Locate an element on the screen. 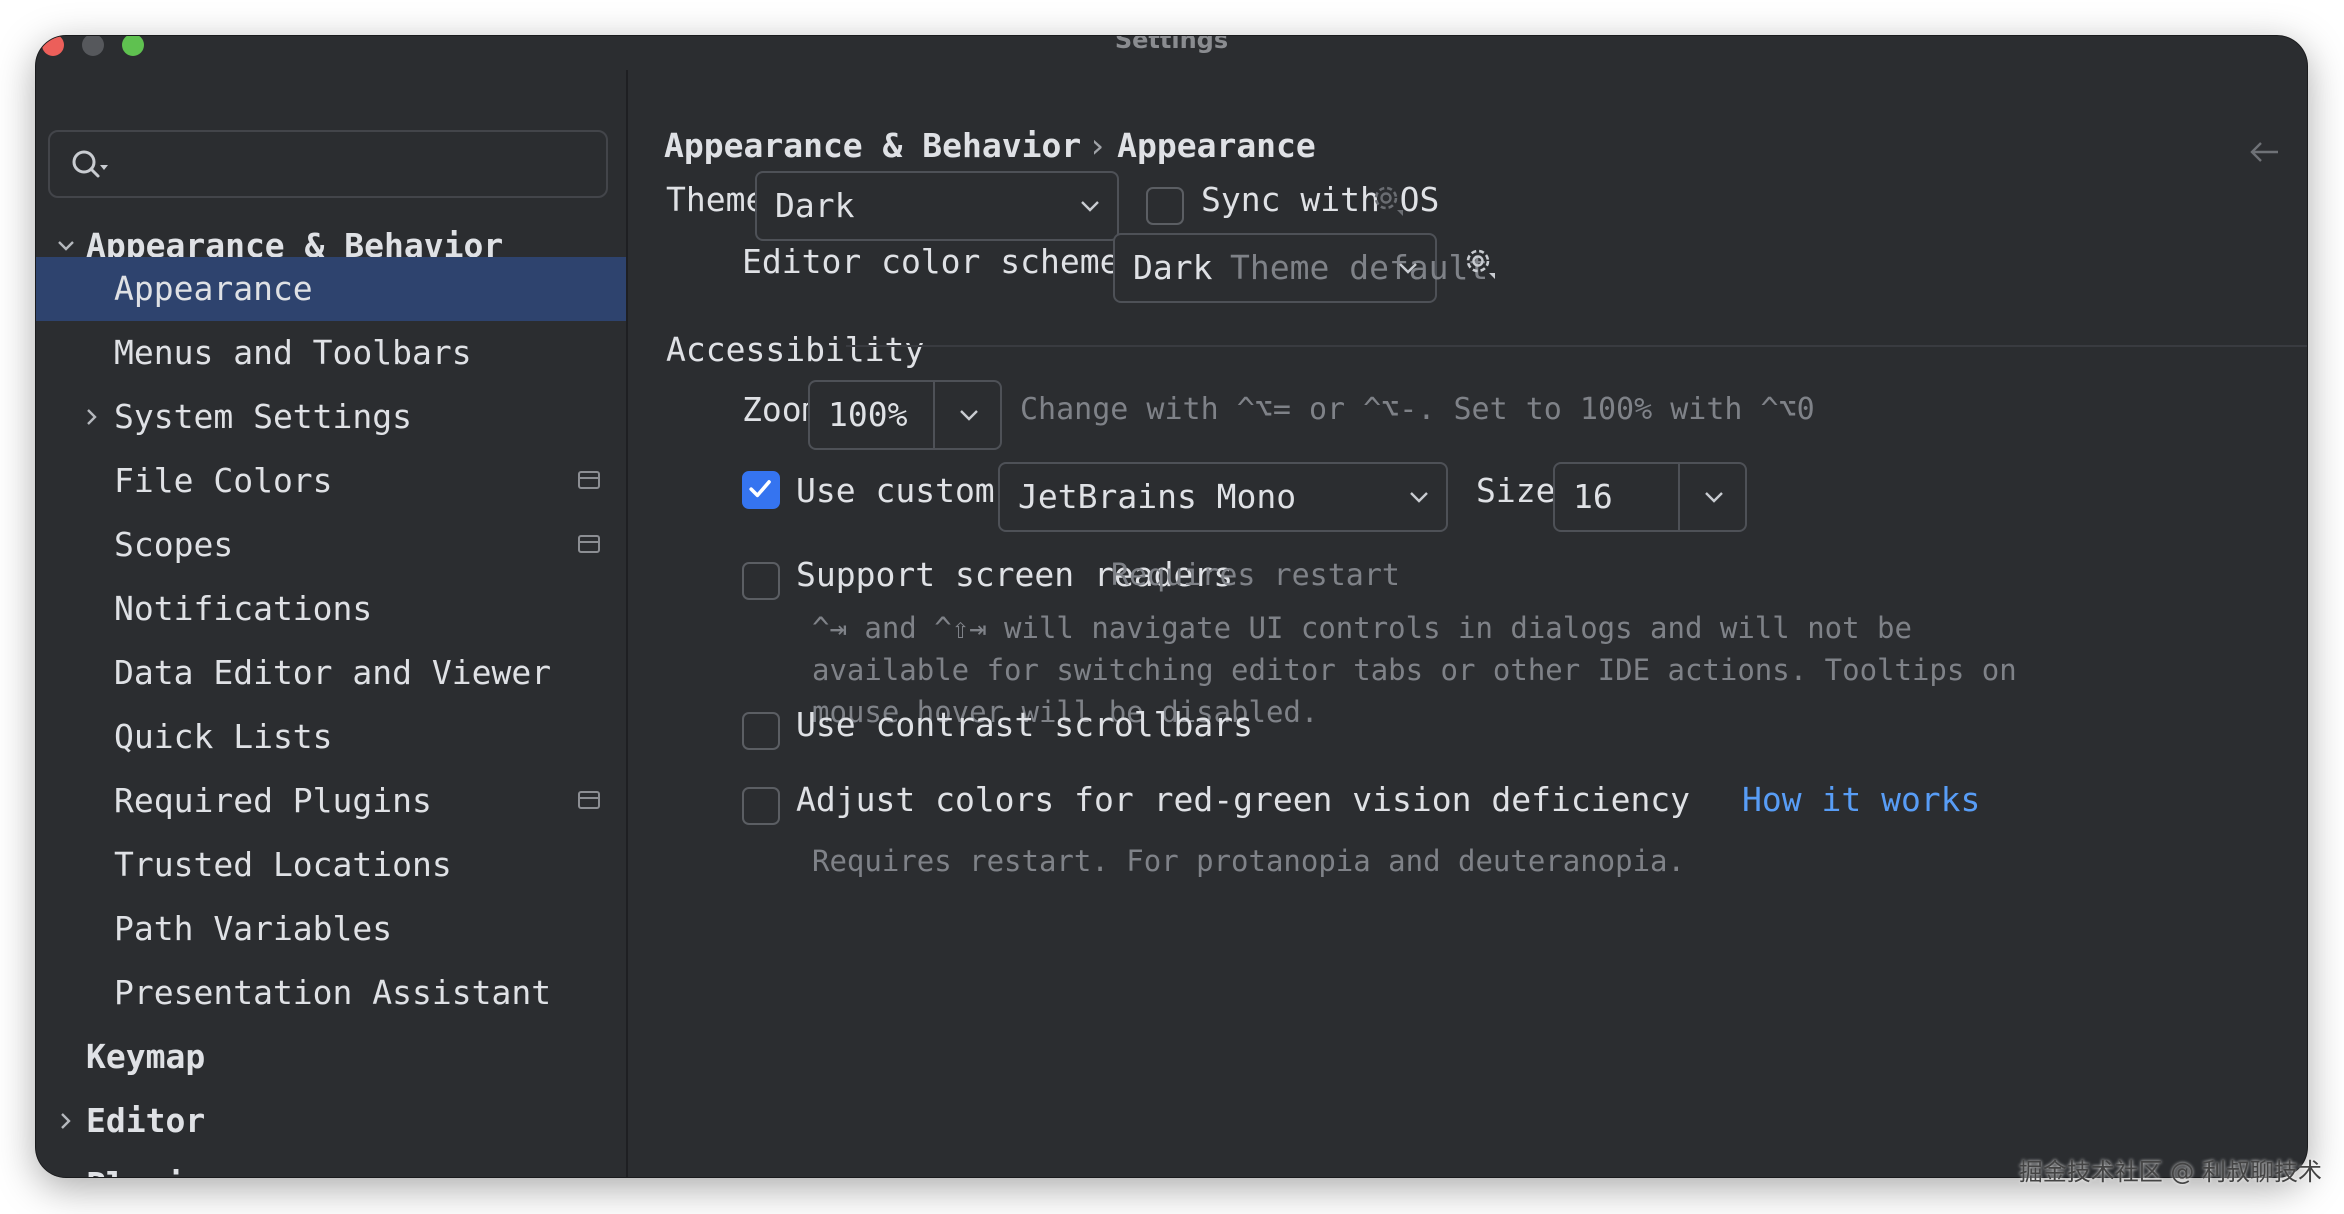 This screenshot has width=2344, height=1214. tree-item-scopes: Scopes is located at coordinates (331, 545).